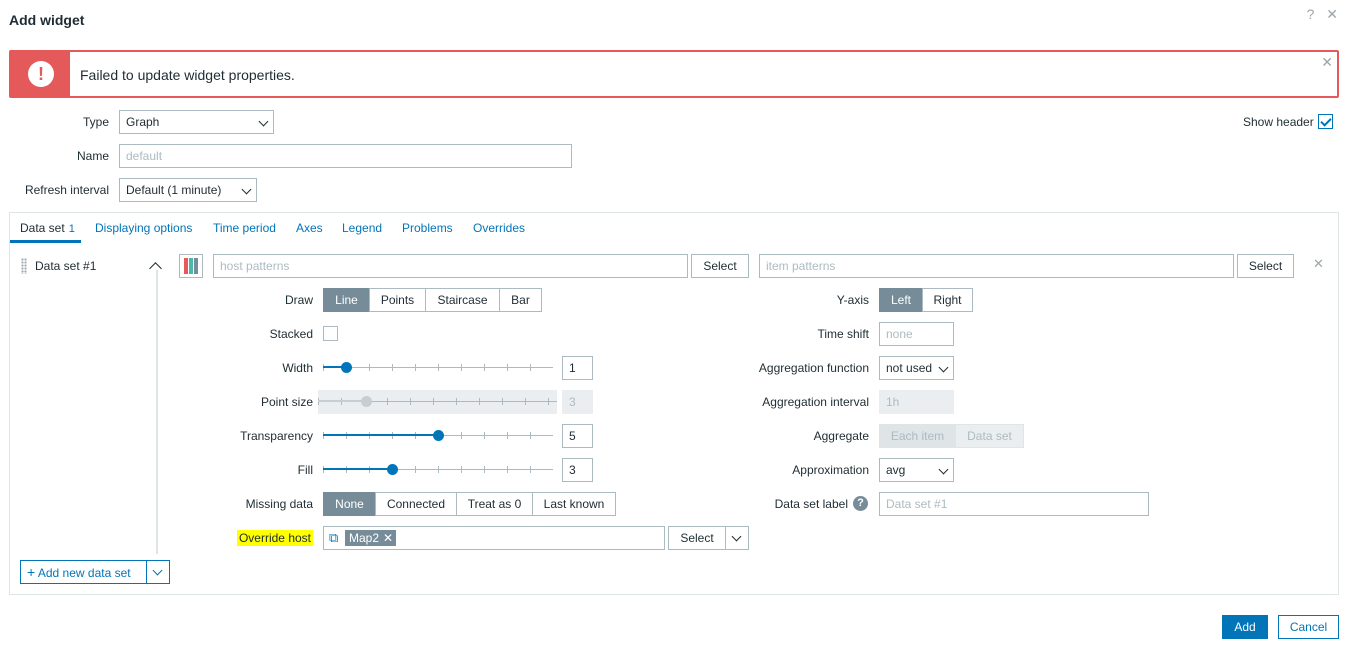  What do you see at coordinates (947, 300) in the screenshot?
I see `y-axis-option-right: Right` at bounding box center [947, 300].